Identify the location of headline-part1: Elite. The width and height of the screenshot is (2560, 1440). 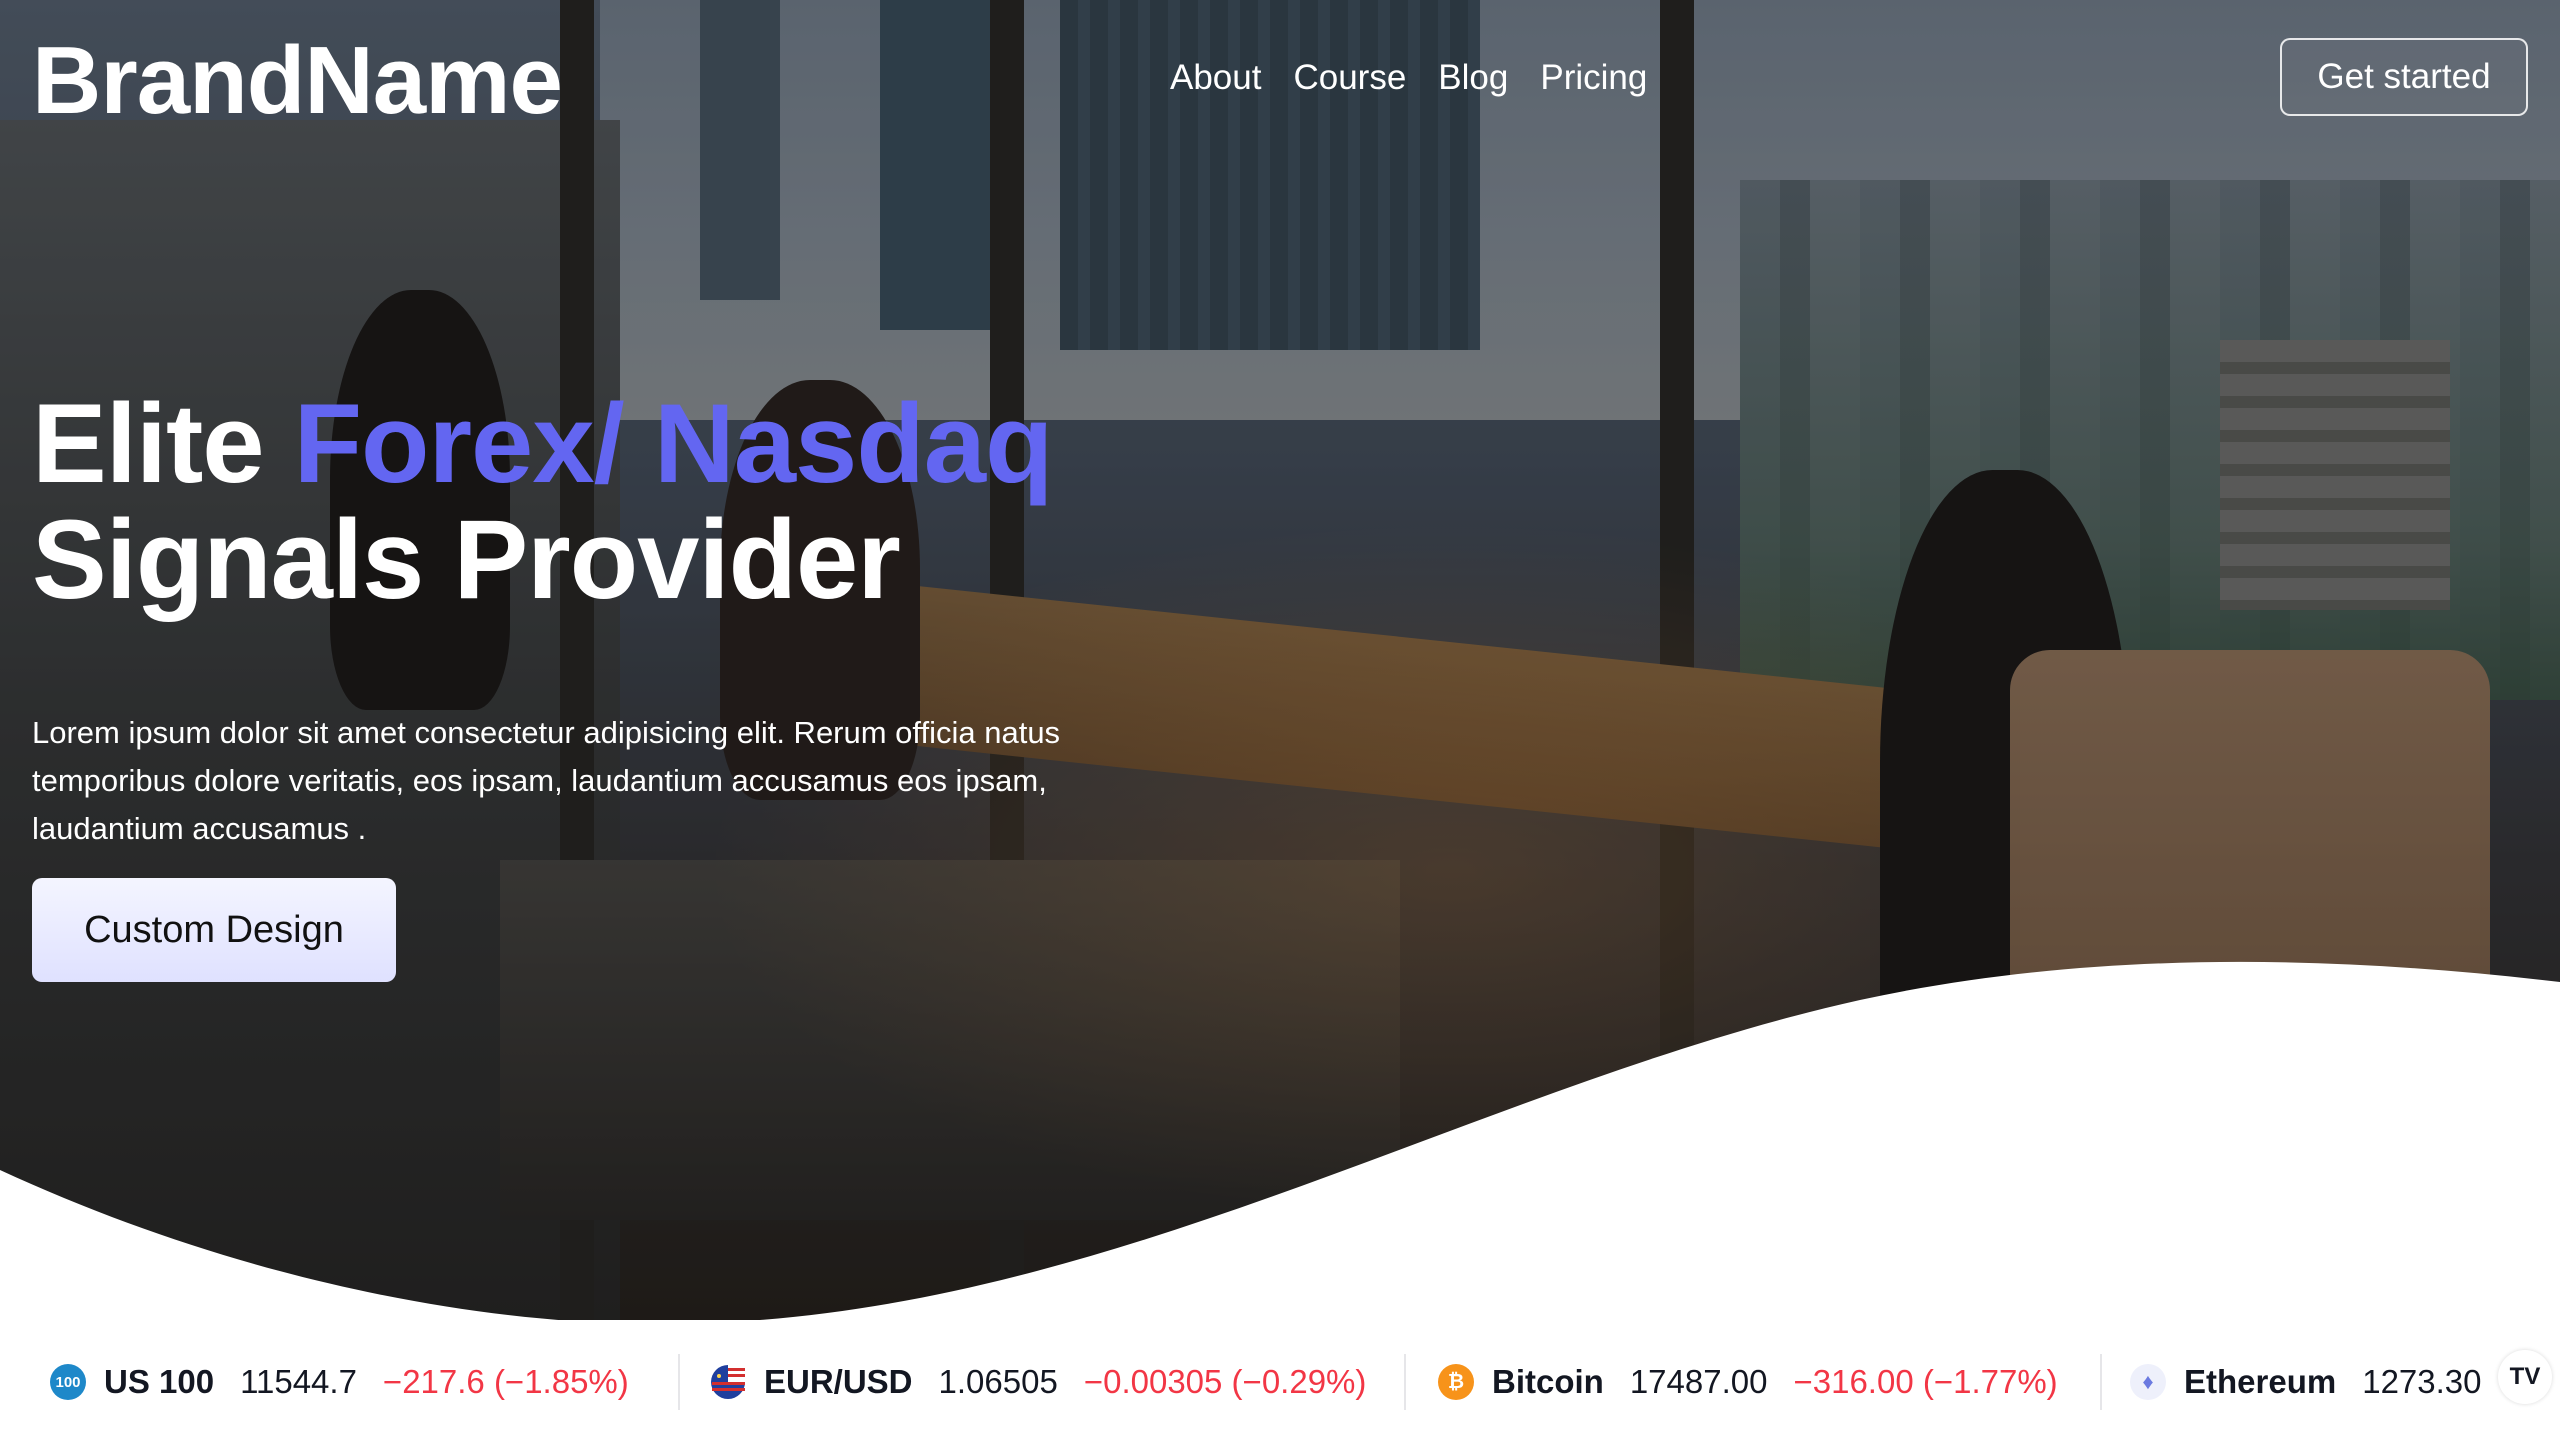
(163, 443).